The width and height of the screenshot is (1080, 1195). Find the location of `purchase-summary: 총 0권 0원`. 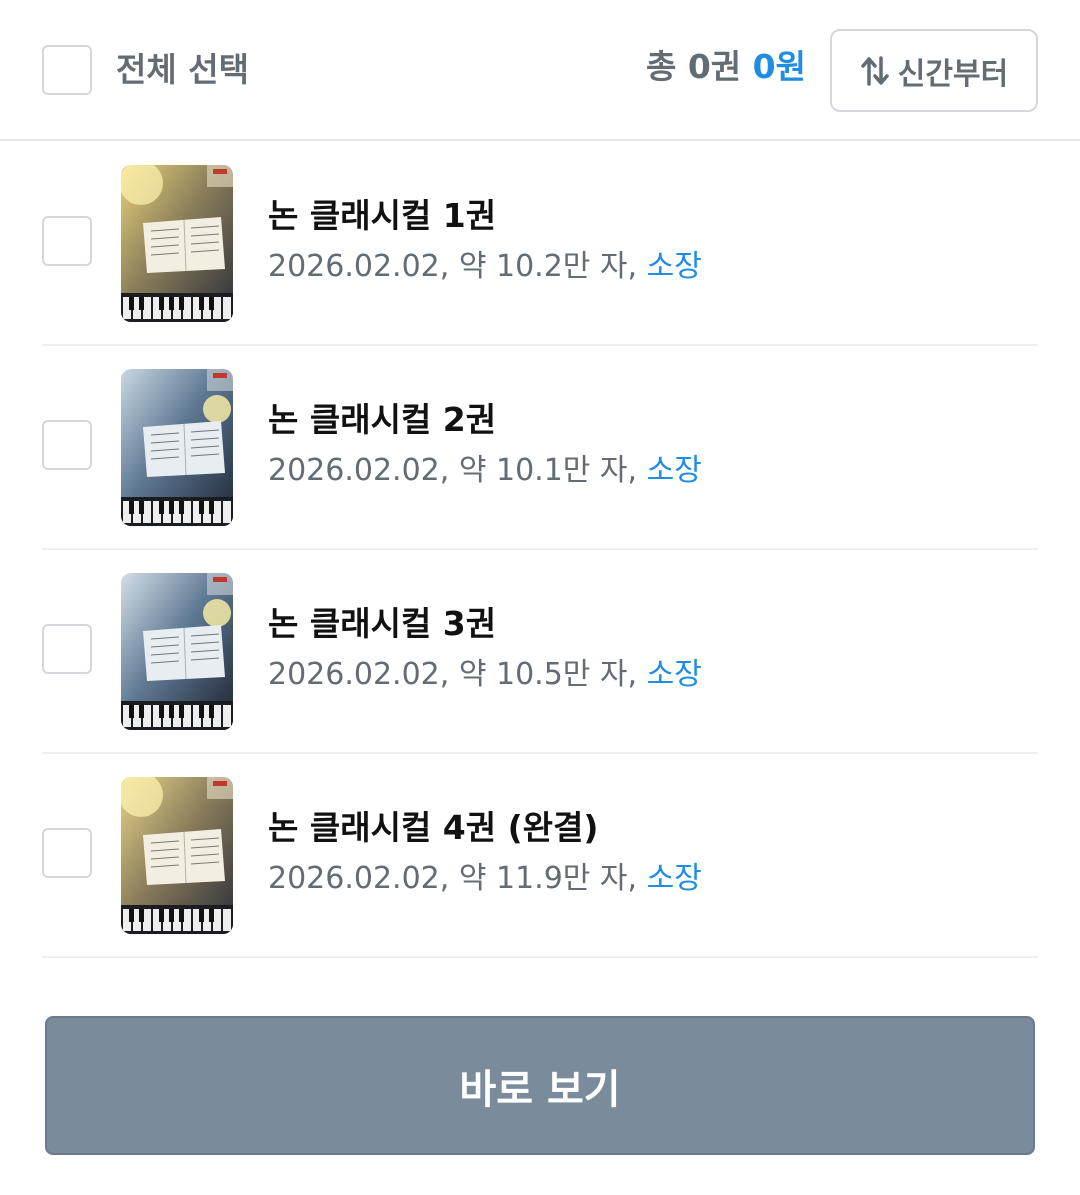

purchase-summary: 총 0권 0원 is located at coordinates (726, 67).